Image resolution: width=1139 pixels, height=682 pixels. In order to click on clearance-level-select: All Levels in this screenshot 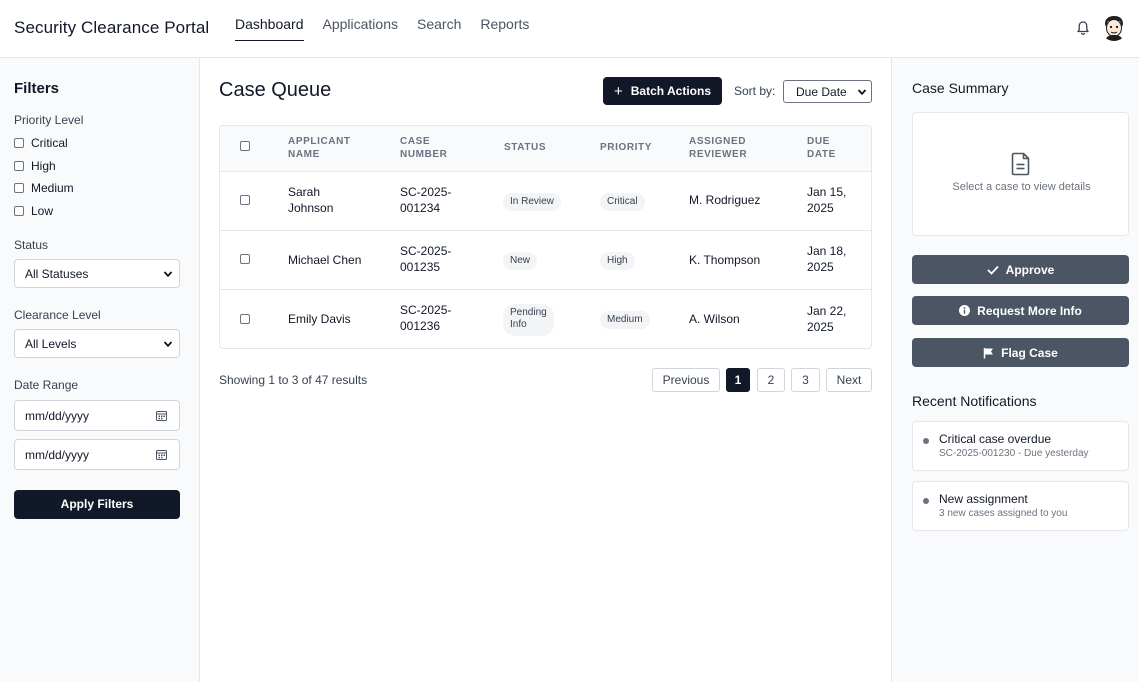, I will do `click(97, 343)`.